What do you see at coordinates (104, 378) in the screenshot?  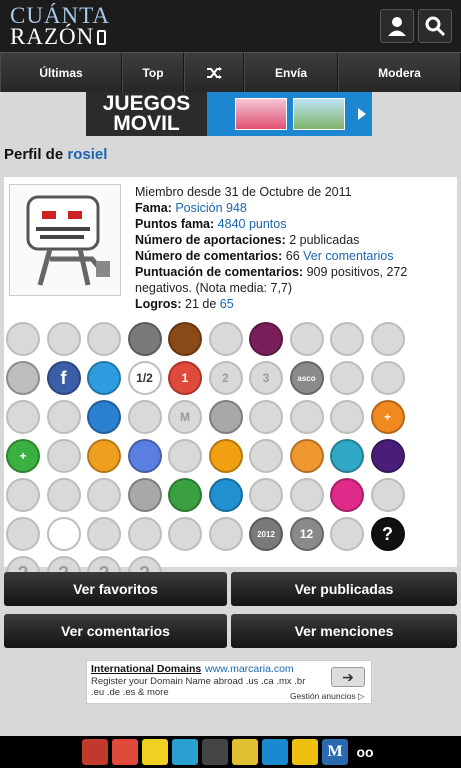 I see `badge-twitter-icon` at bounding box center [104, 378].